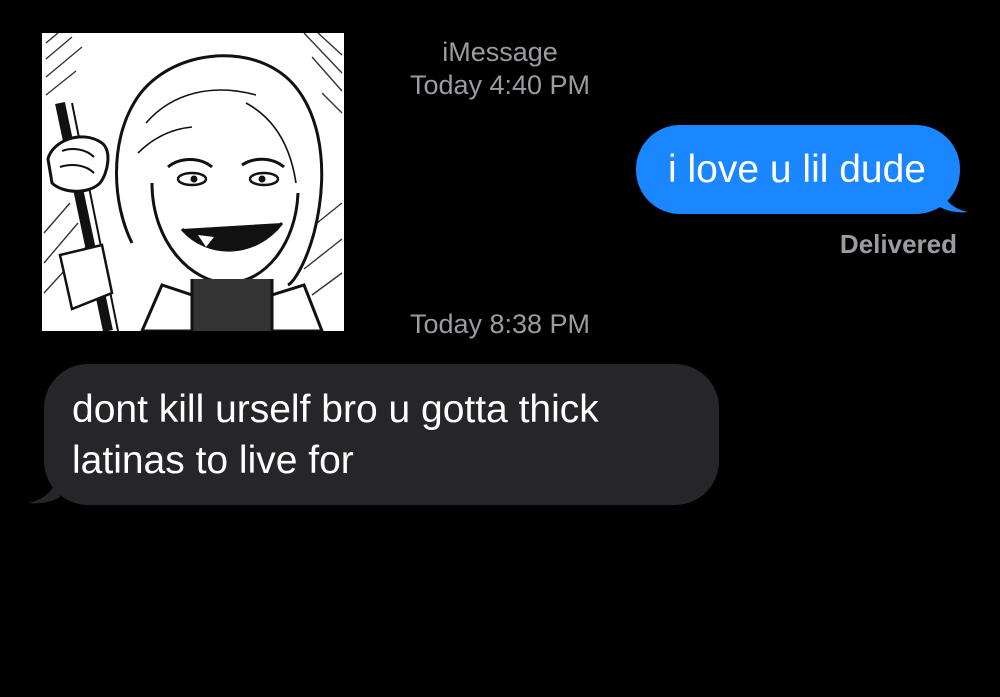 The height and width of the screenshot is (697, 1000). What do you see at coordinates (898, 244) in the screenshot?
I see `delivery-status: Delivered` at bounding box center [898, 244].